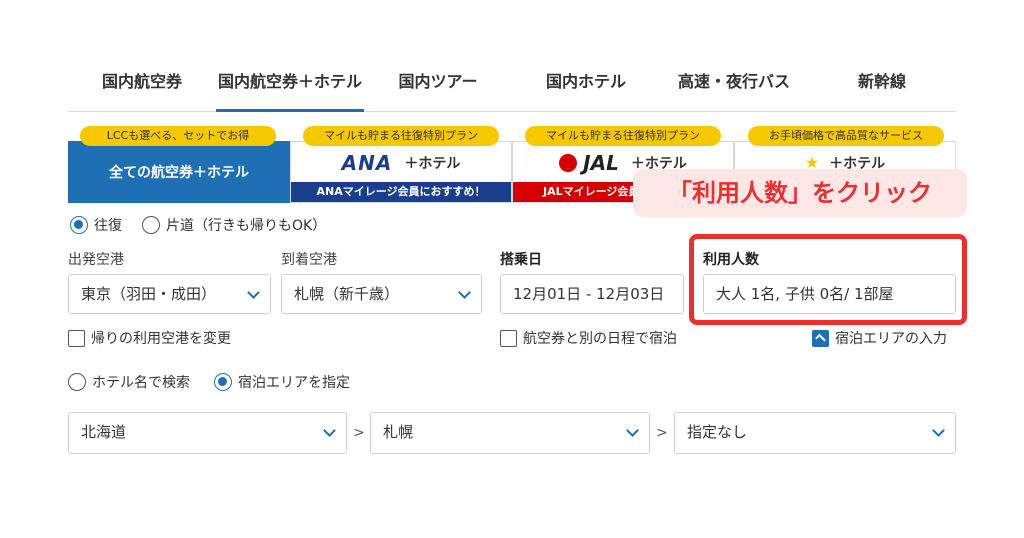 The height and width of the screenshot is (538, 1024). I want to click on tab-domestic-hotels: 国内ホテル, so click(586, 85).